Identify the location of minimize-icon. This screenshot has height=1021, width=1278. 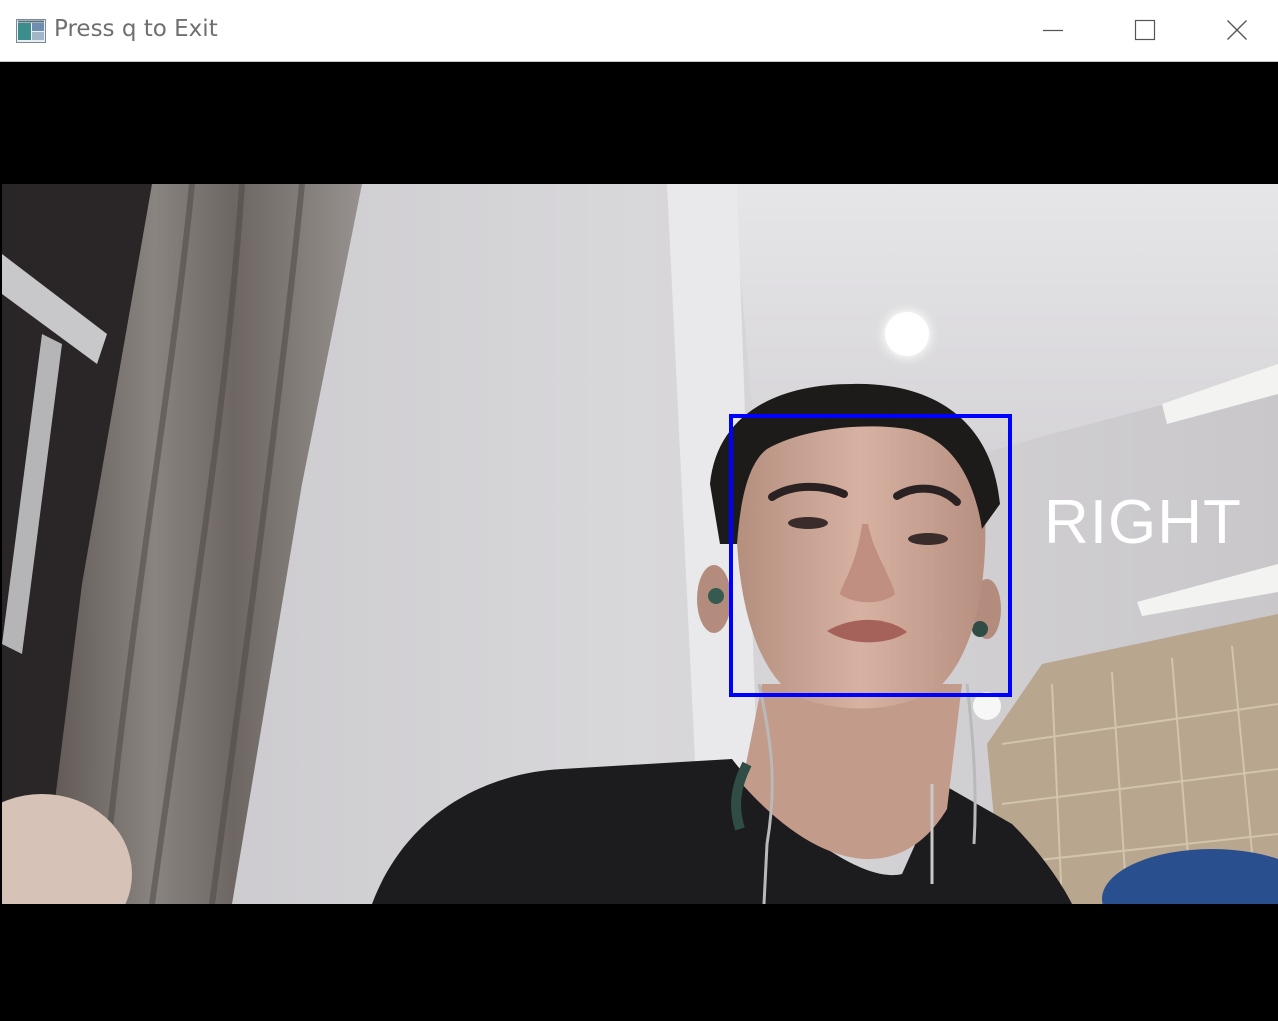
(1053, 30).